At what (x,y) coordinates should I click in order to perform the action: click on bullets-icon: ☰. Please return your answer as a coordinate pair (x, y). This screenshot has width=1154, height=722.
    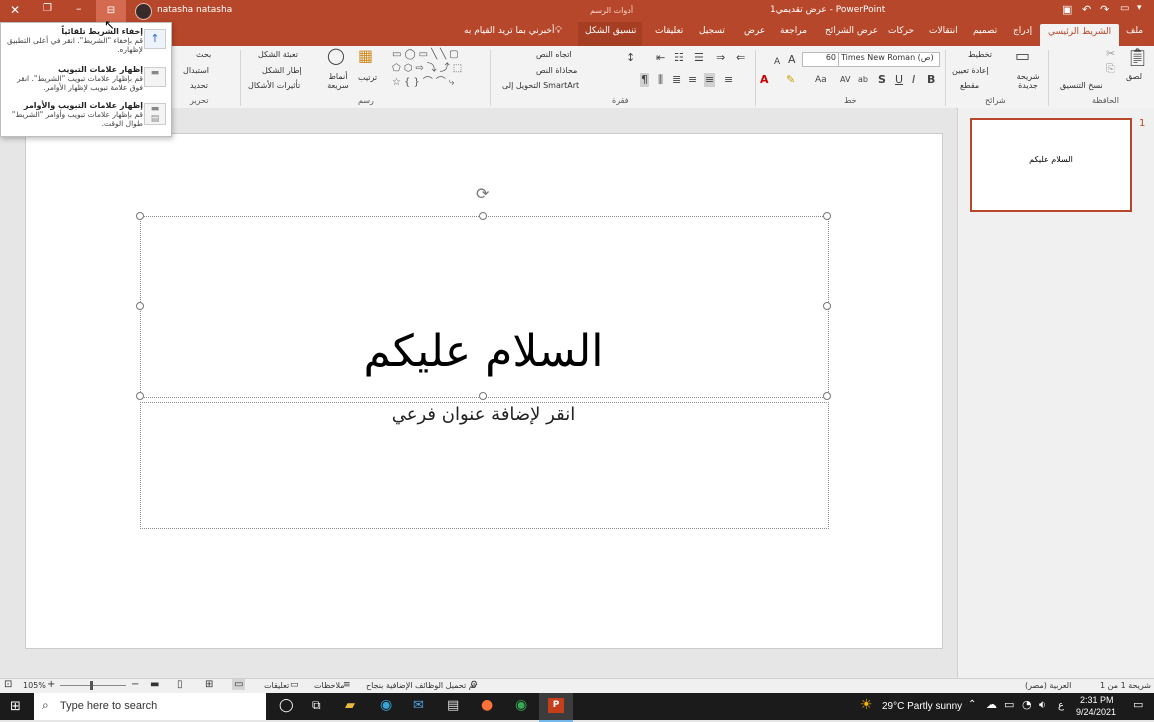
    Looking at the image, I should click on (699, 58).